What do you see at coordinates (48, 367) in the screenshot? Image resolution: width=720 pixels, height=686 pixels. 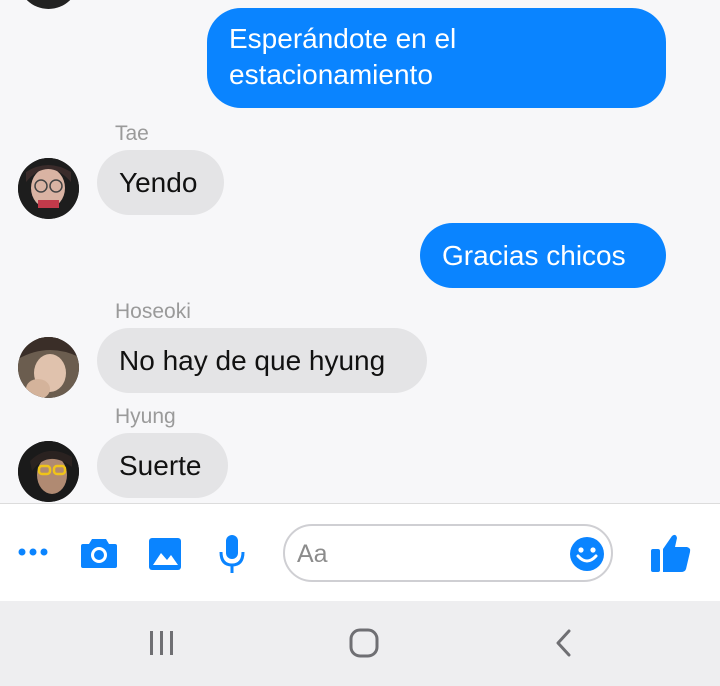 I see `avatar-hoseoki` at bounding box center [48, 367].